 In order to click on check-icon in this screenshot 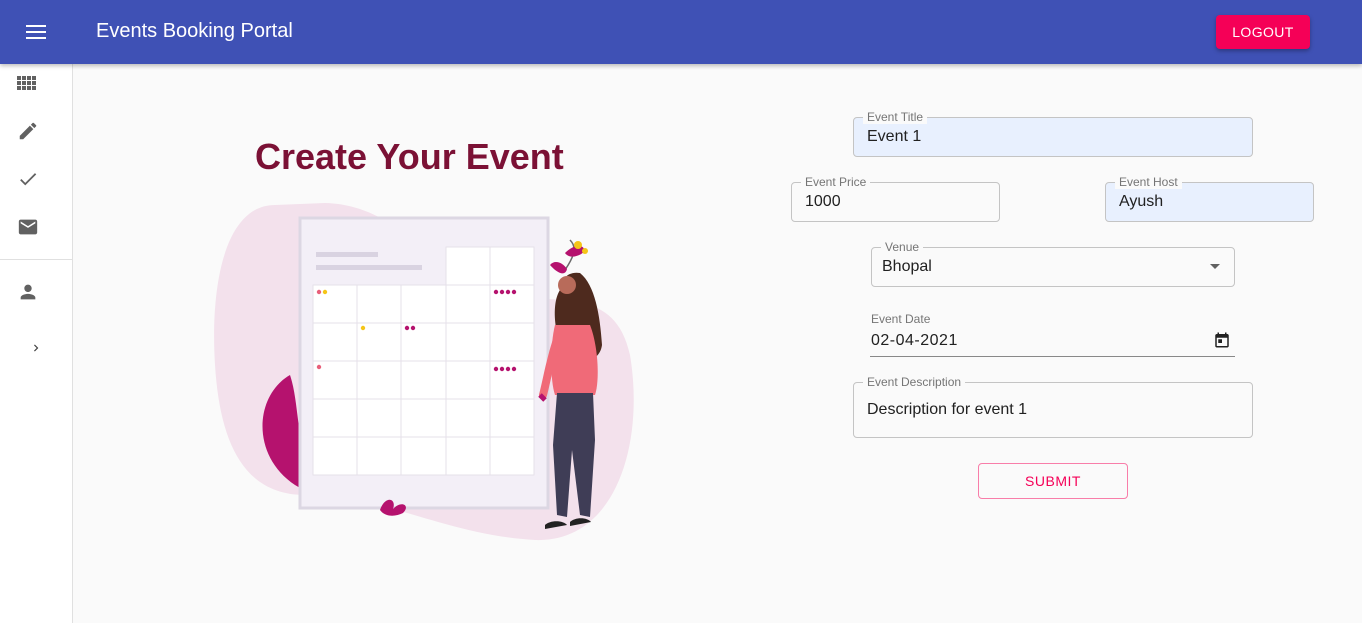, I will do `click(28, 179)`.